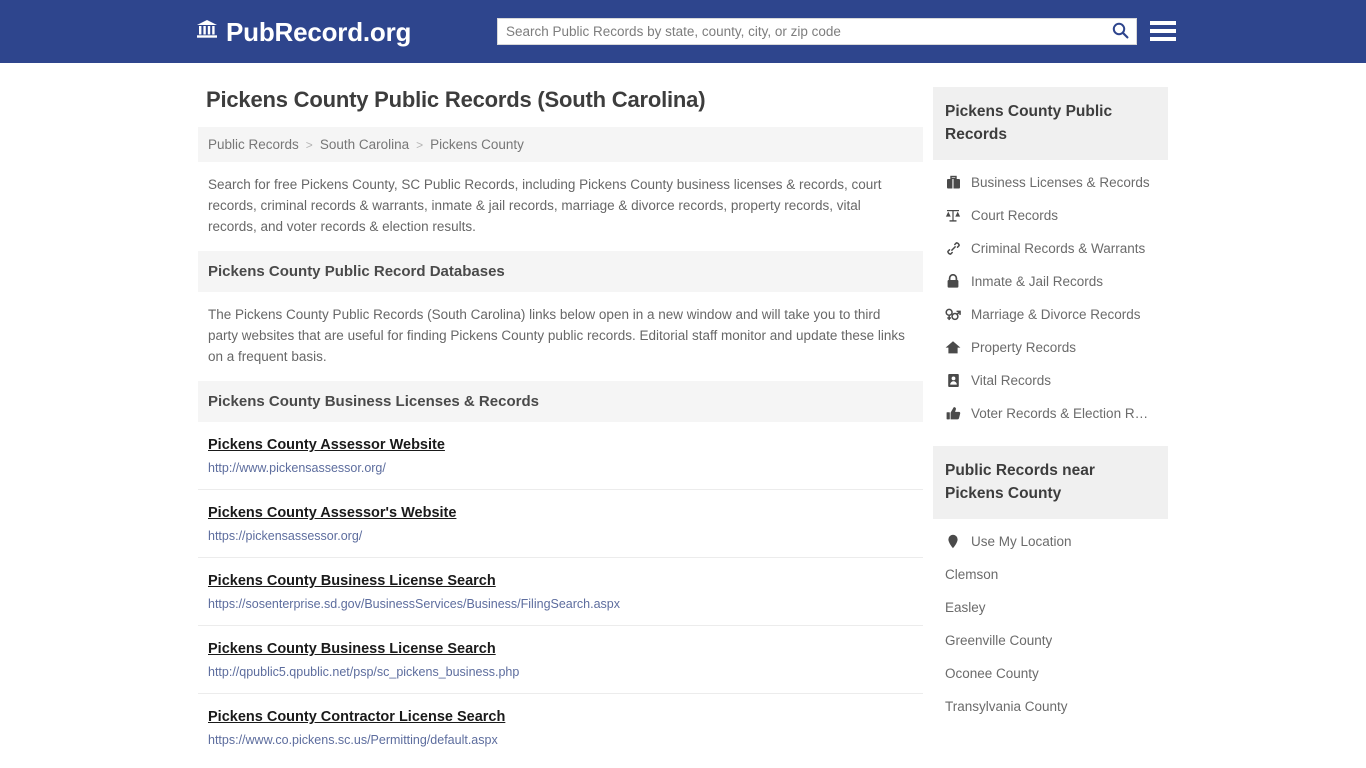 The width and height of the screenshot is (1366, 768). Describe the element at coordinates (326, 445) in the screenshot. I see `record-link-title: Pickens County Assessor Website` at that location.